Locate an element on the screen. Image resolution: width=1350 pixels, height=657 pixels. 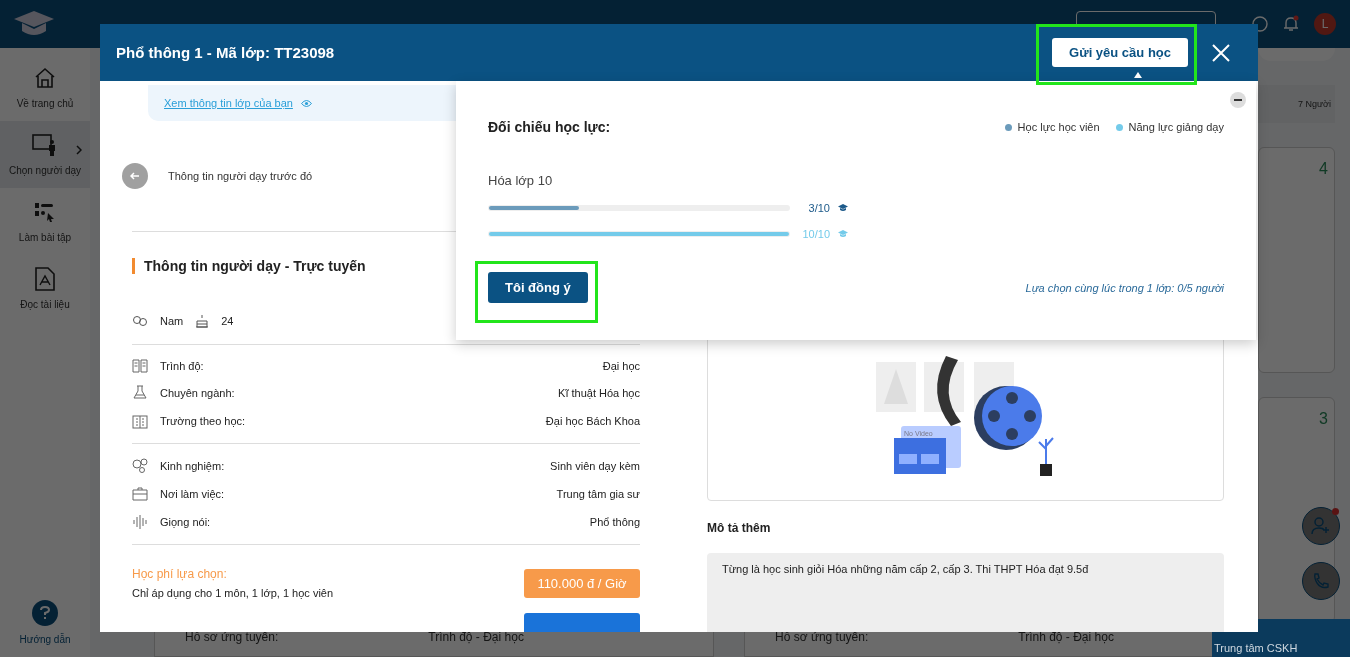
modal-title: Phổ thông 1 - Mã lớp: TT23098 is located at coordinates (226, 52).